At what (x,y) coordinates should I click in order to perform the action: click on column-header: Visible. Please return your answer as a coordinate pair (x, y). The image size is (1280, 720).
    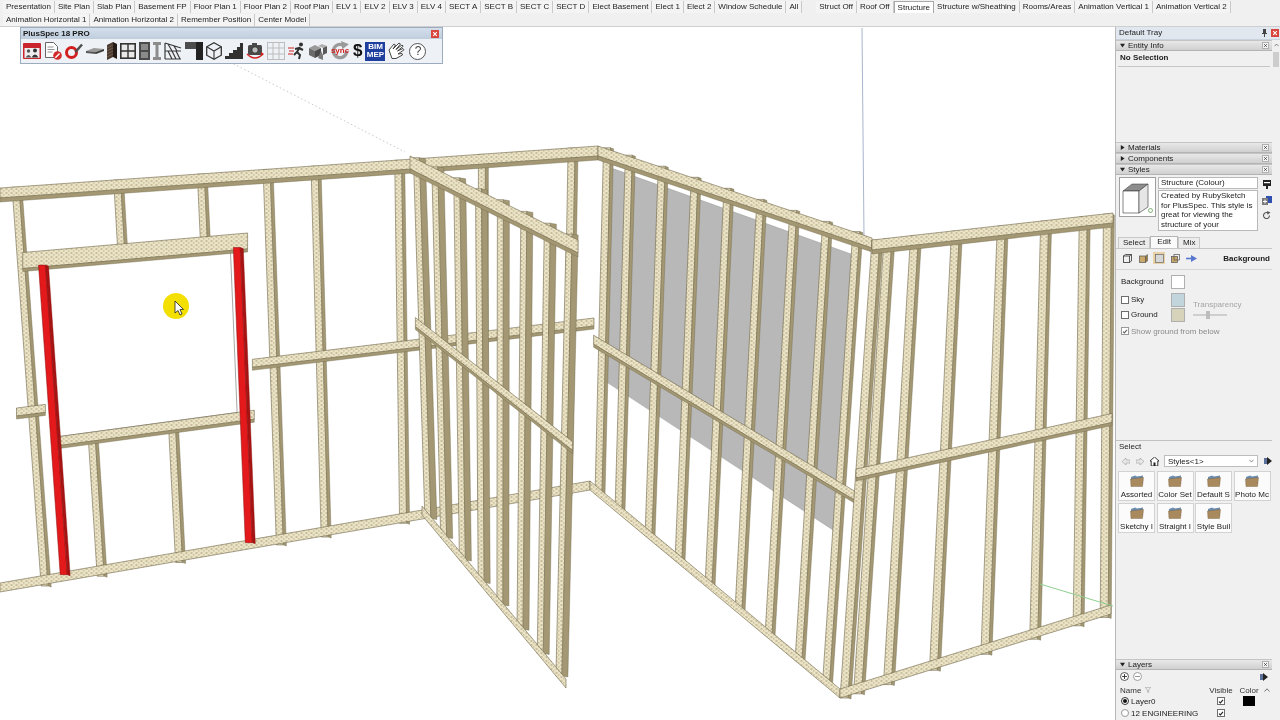
    Looking at the image, I should click on (1221, 690).